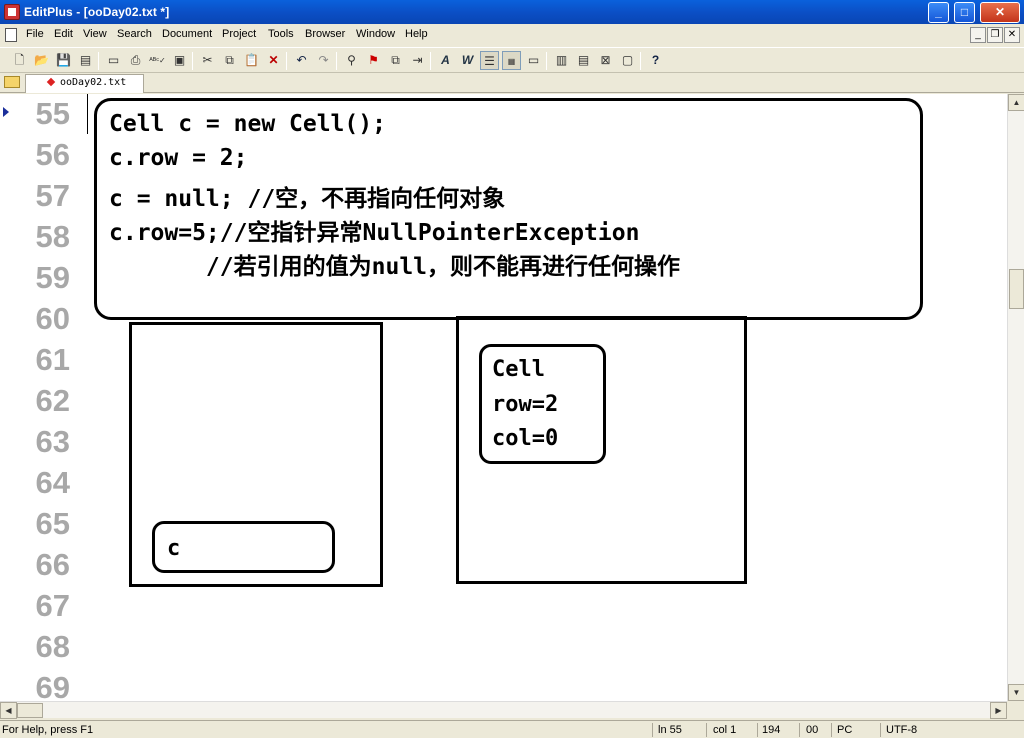 This screenshot has width=1024, height=738. Describe the element at coordinates (1015, 397) in the screenshot. I see `vertical-scrollbar: ▲ ▼` at that location.